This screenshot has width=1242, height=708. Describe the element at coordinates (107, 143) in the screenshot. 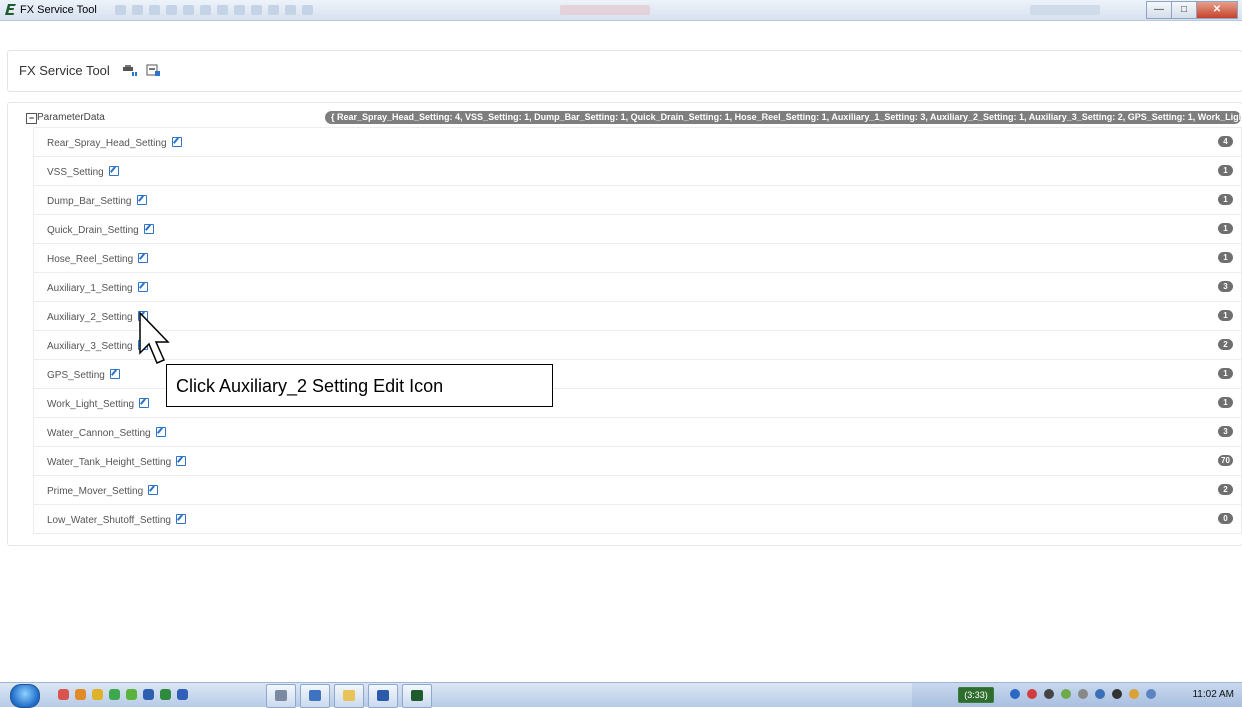

I see `parameter-name: Rear_Spray_Head_Setting` at that location.